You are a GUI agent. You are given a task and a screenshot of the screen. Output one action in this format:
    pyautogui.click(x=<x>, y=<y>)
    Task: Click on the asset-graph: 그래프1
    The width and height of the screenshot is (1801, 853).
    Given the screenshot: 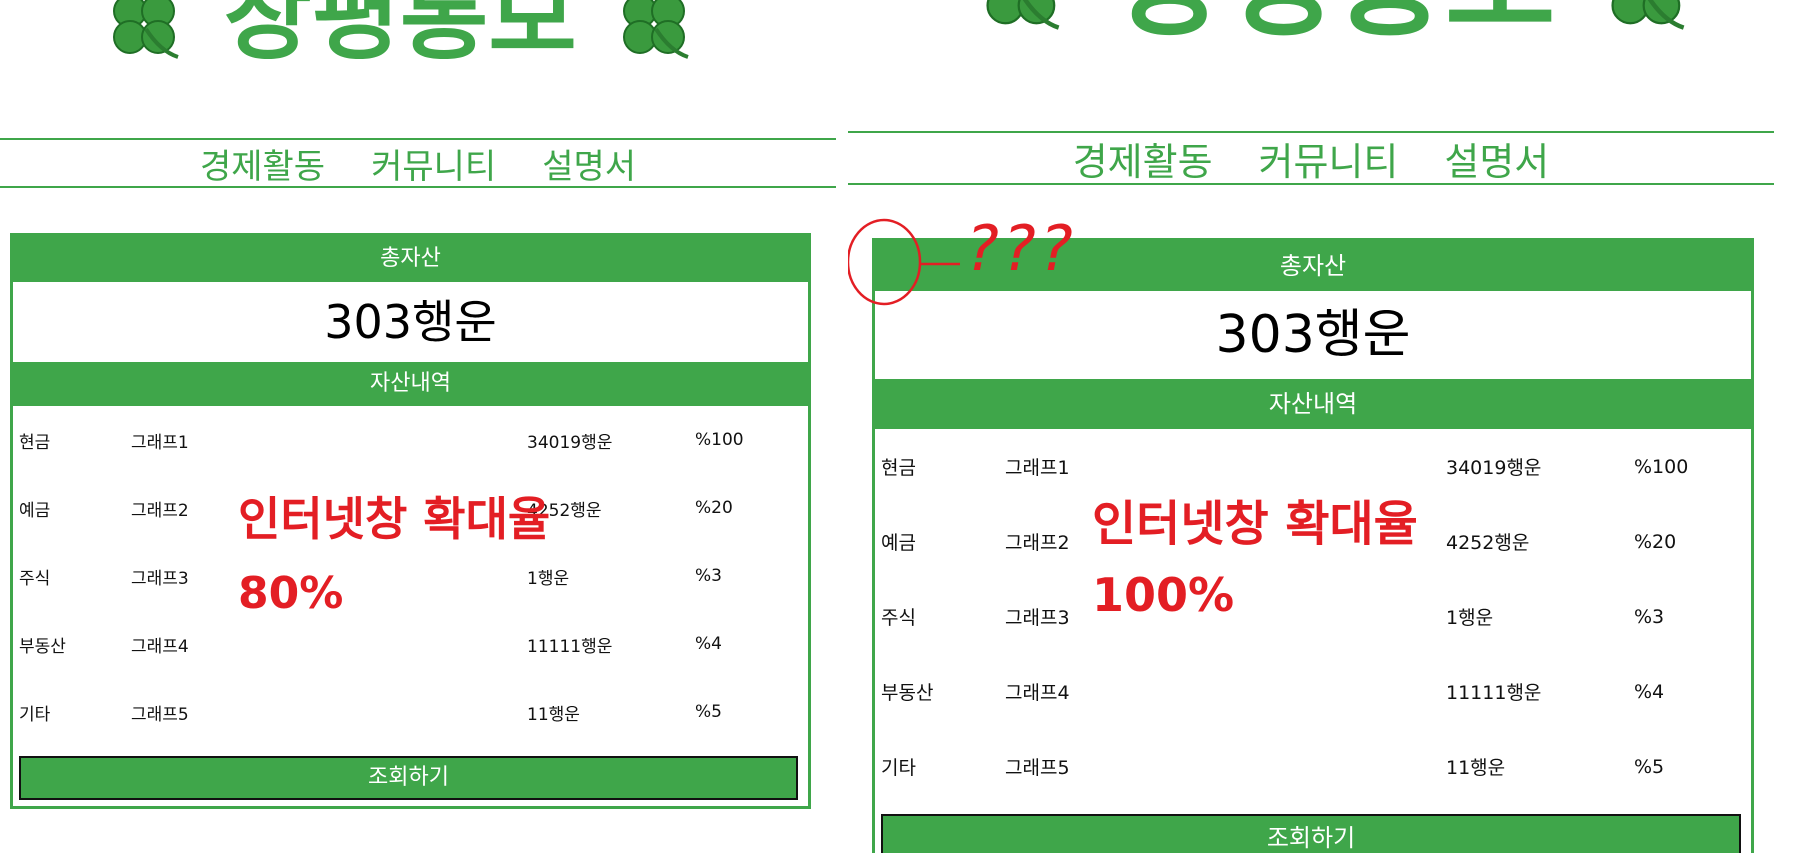 What is the action you would take?
    pyautogui.click(x=160, y=442)
    